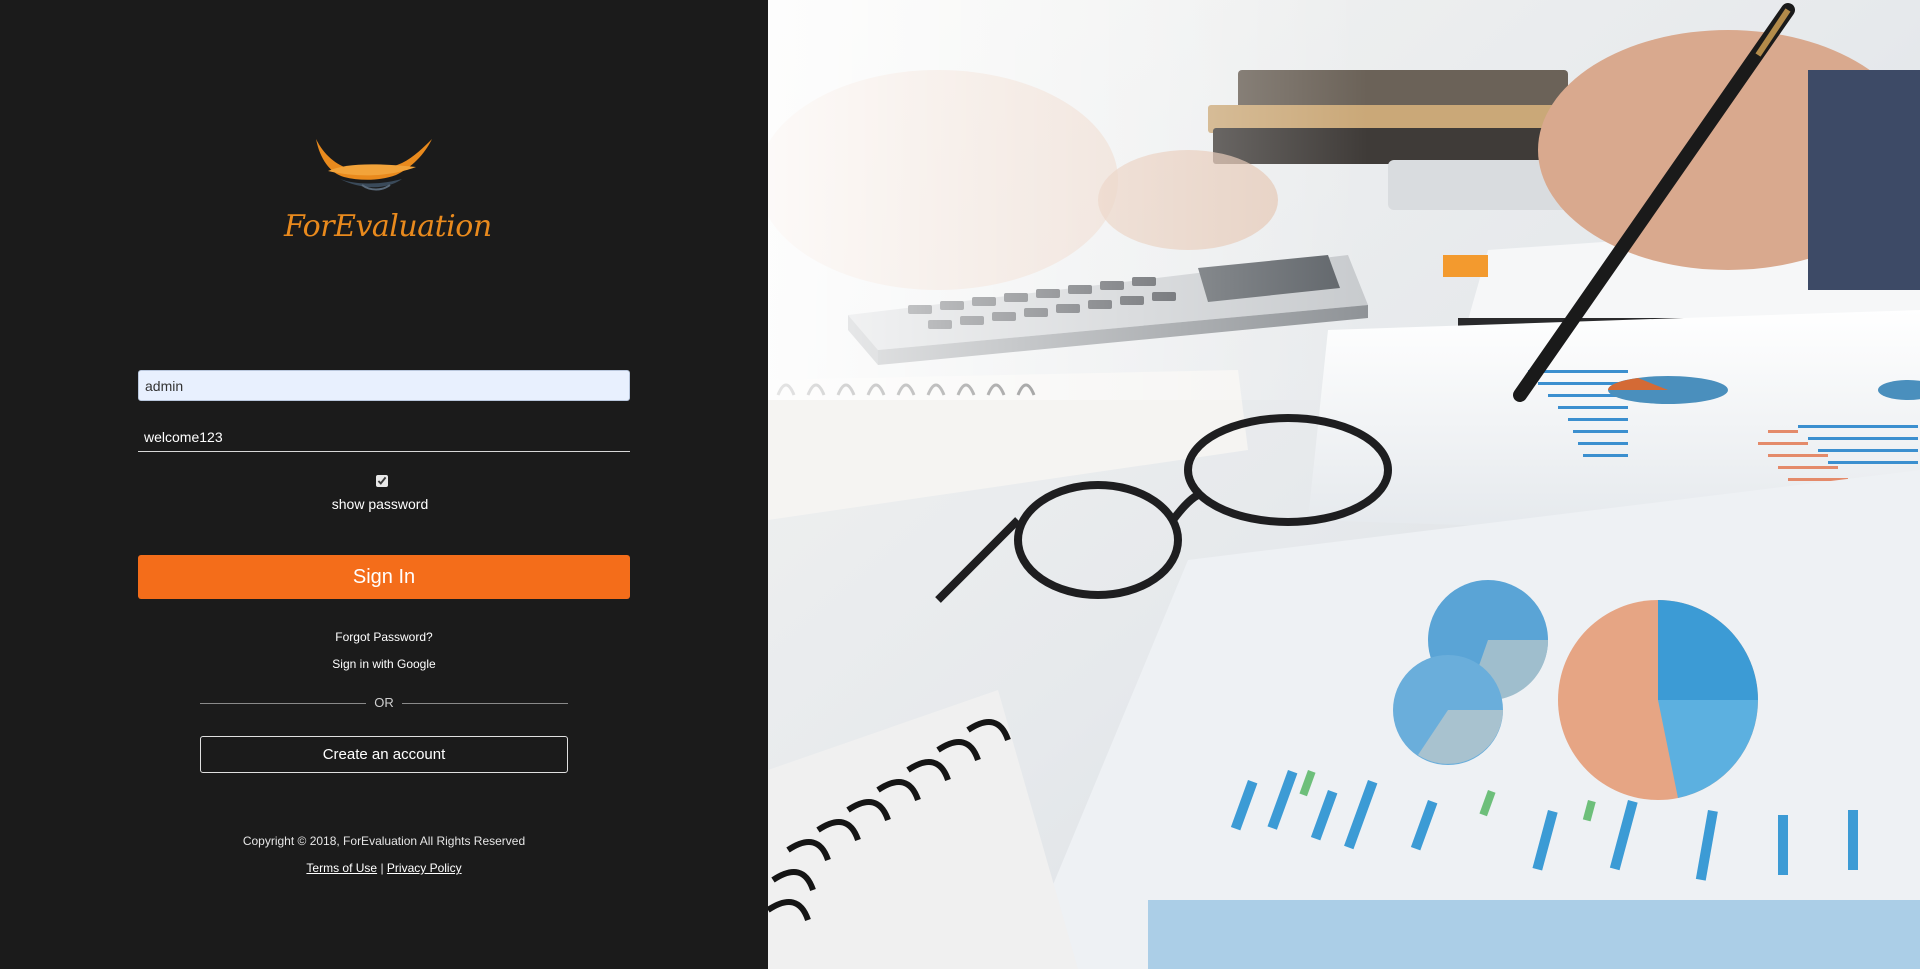  Describe the element at coordinates (341, 868) in the screenshot. I see `terms-of-use-link: Terms of Use` at that location.